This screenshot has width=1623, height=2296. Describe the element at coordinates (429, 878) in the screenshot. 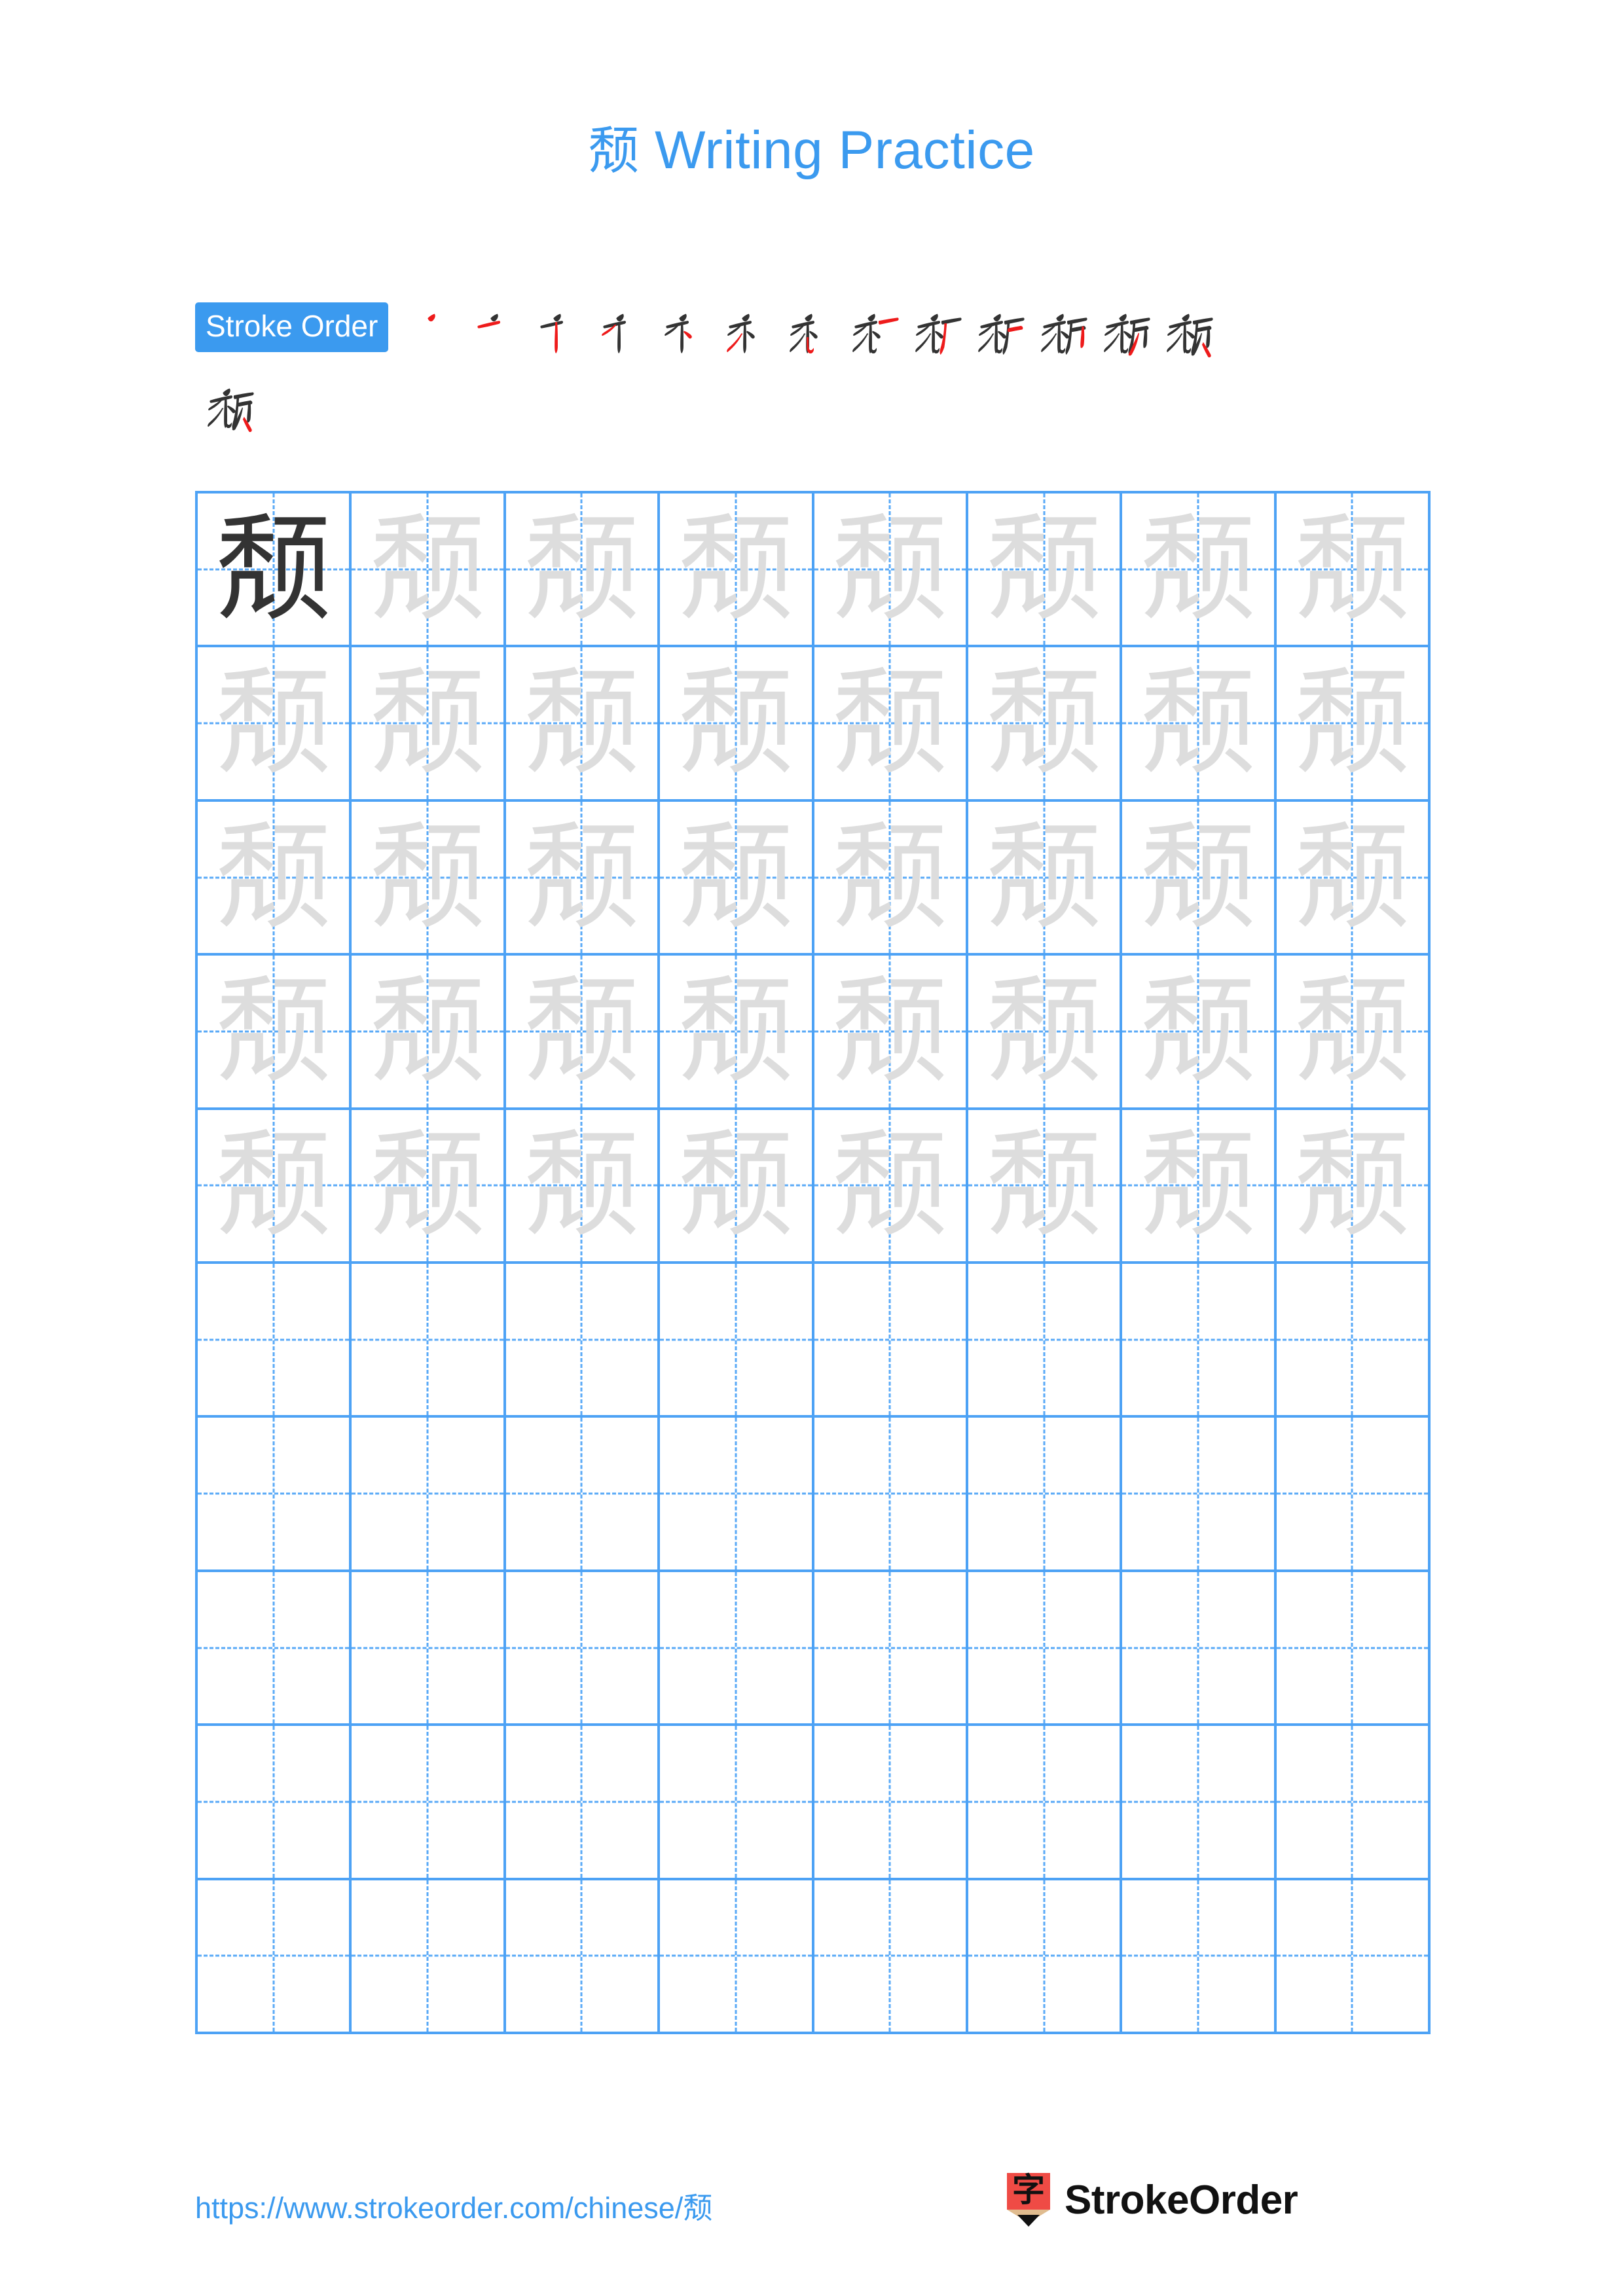

I see `grid-cell-r3-c2: 颓` at that location.